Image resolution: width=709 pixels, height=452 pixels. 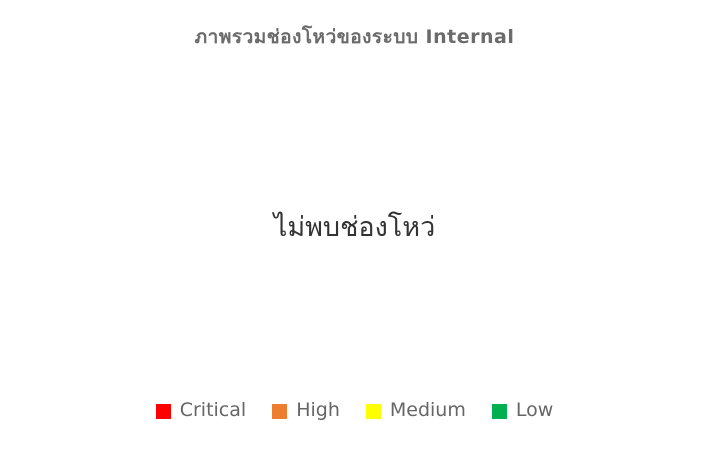 What do you see at coordinates (373, 411) in the screenshot?
I see `legend-swatch-medium` at bounding box center [373, 411].